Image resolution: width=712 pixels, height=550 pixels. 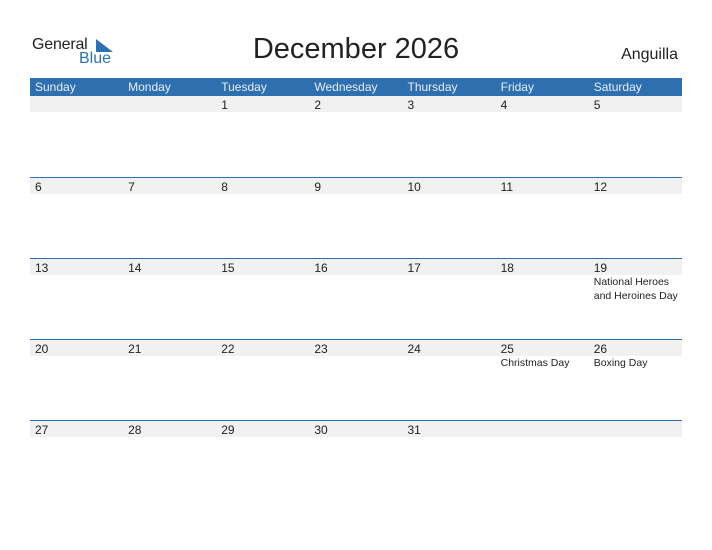 I want to click on day-cell: 6, so click(x=76, y=186).